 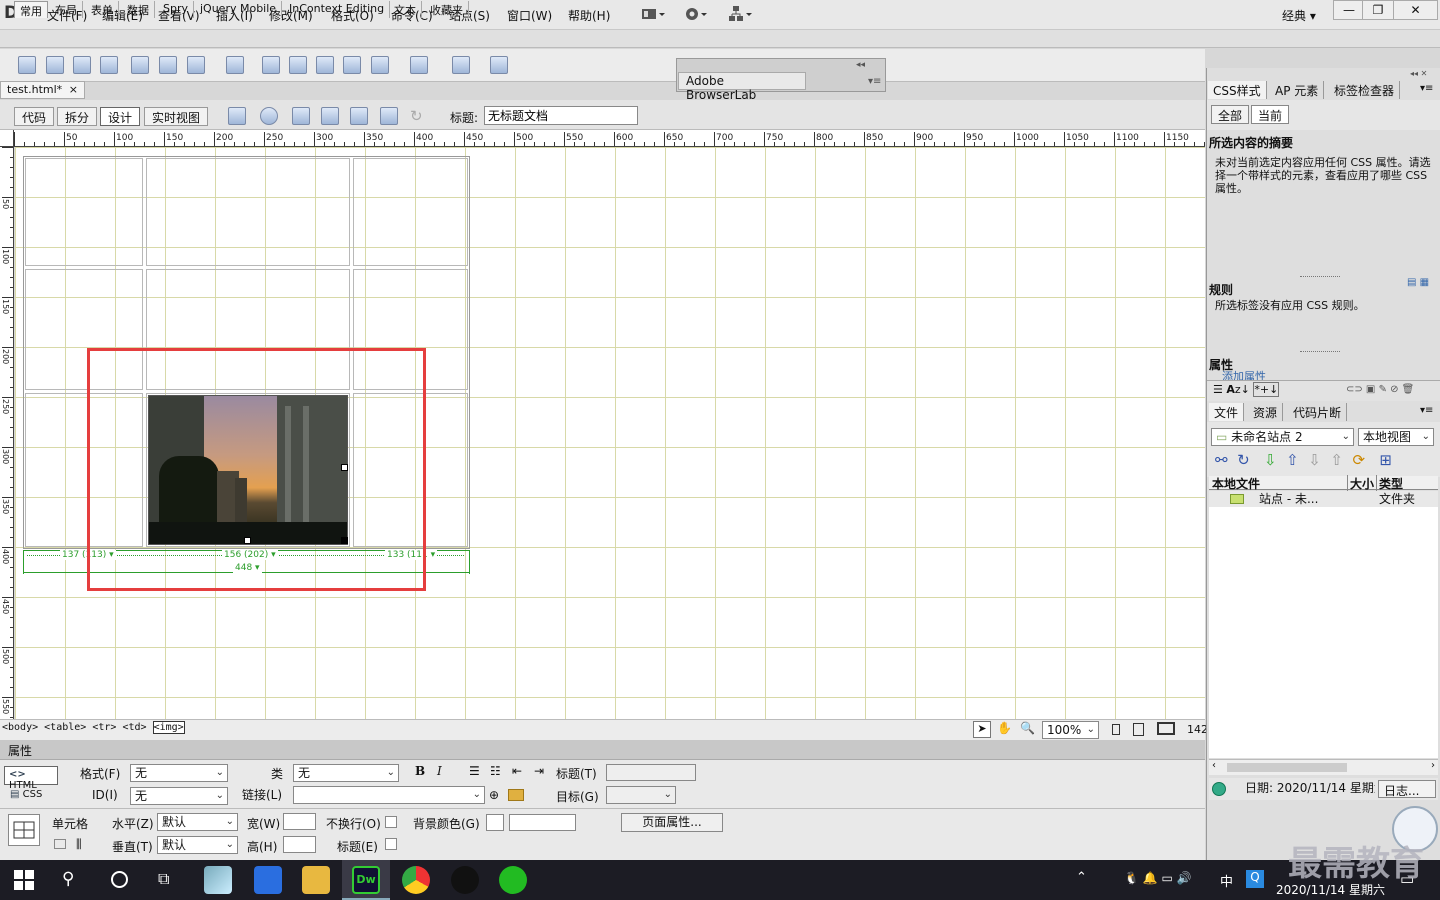 What do you see at coordinates (1365, 90) in the screenshot?
I see `tab-tag-inspector: 标签检查器` at bounding box center [1365, 90].